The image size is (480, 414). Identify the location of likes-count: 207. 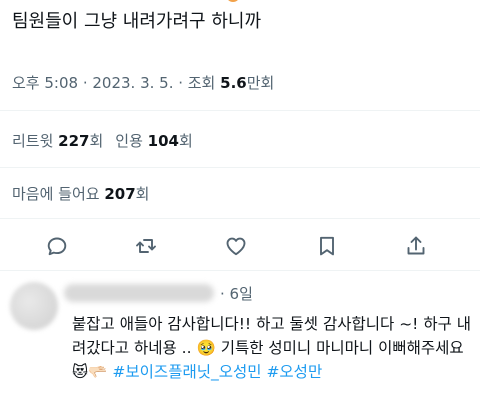
(120, 194).